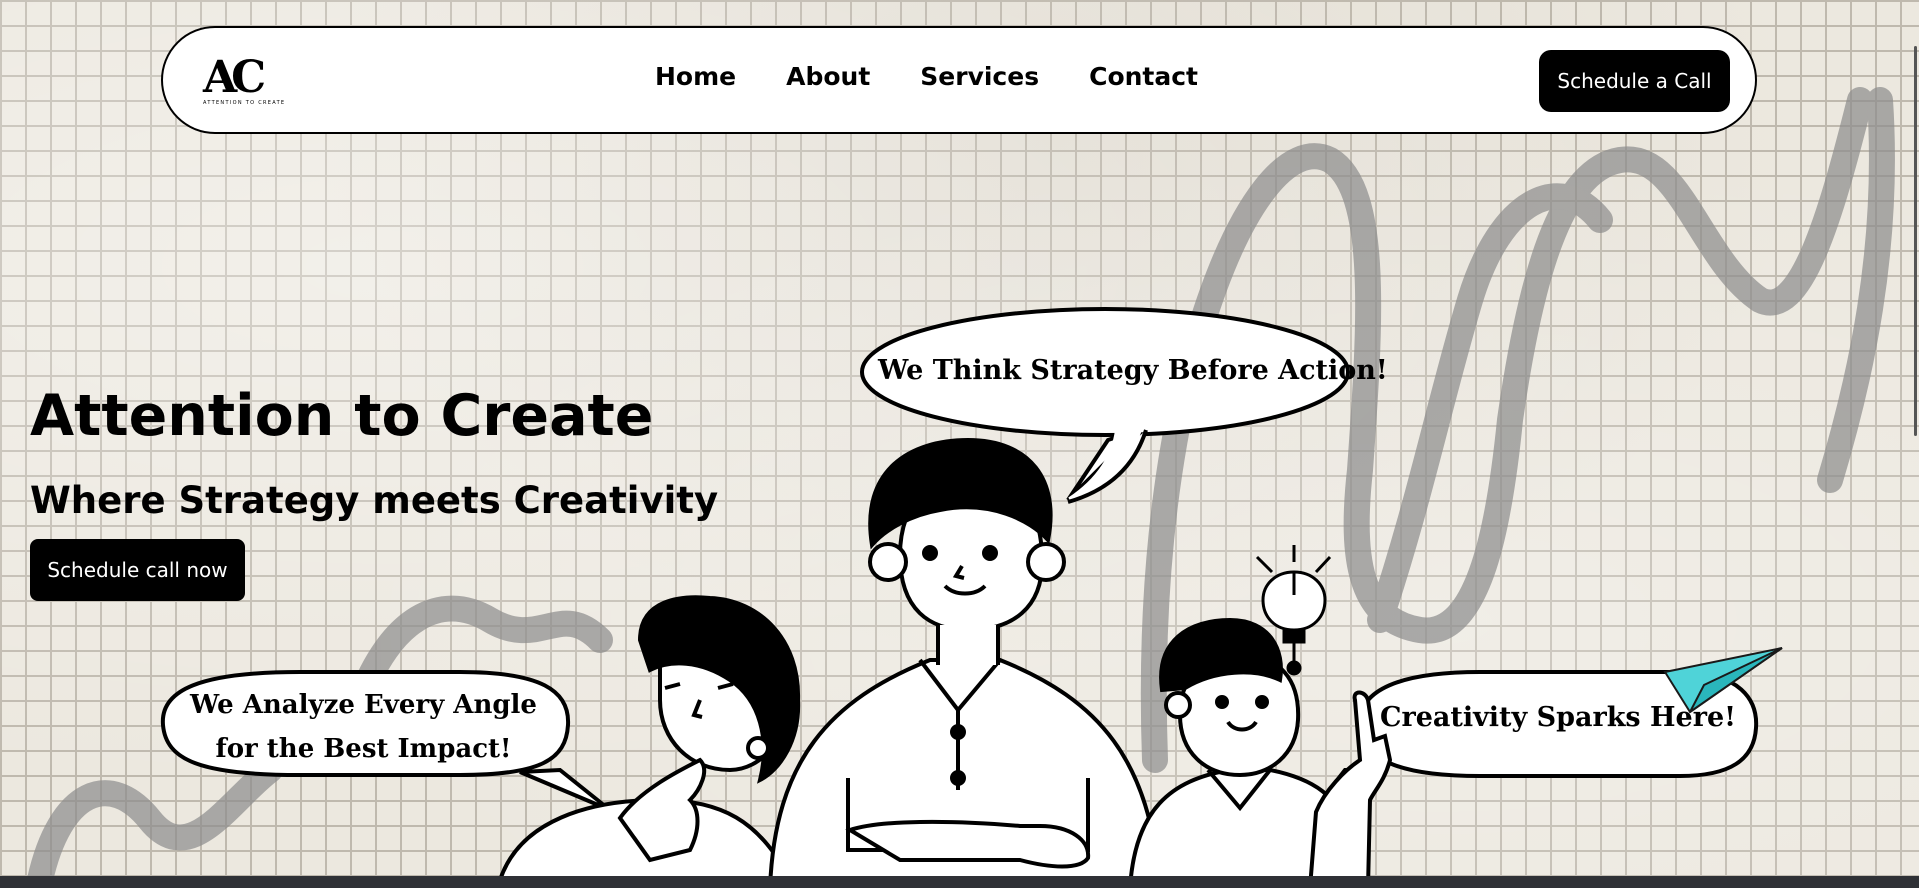 The width and height of the screenshot is (1919, 888). What do you see at coordinates (363, 705) in the screenshot?
I see `bubble-analyze-line1: We Analyze Every Angle` at bounding box center [363, 705].